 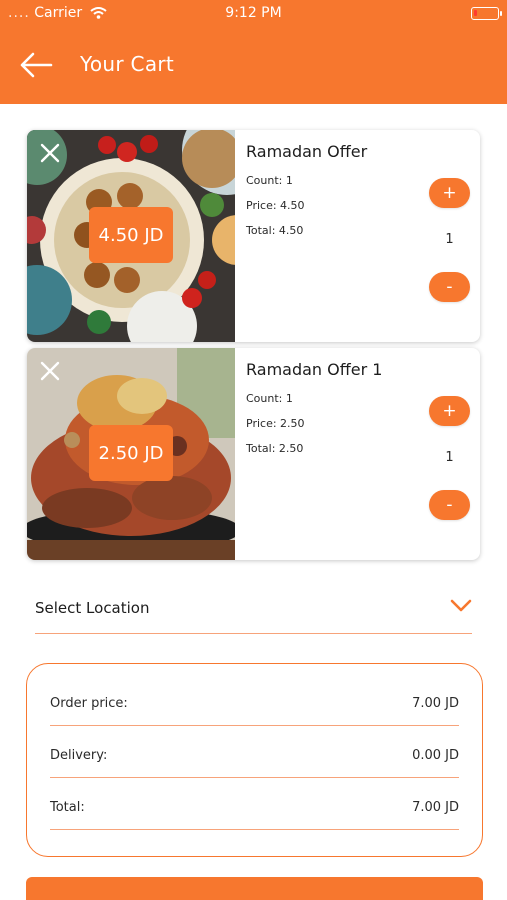 I want to click on price-badge: 2.50 JD, so click(x=131, y=453).